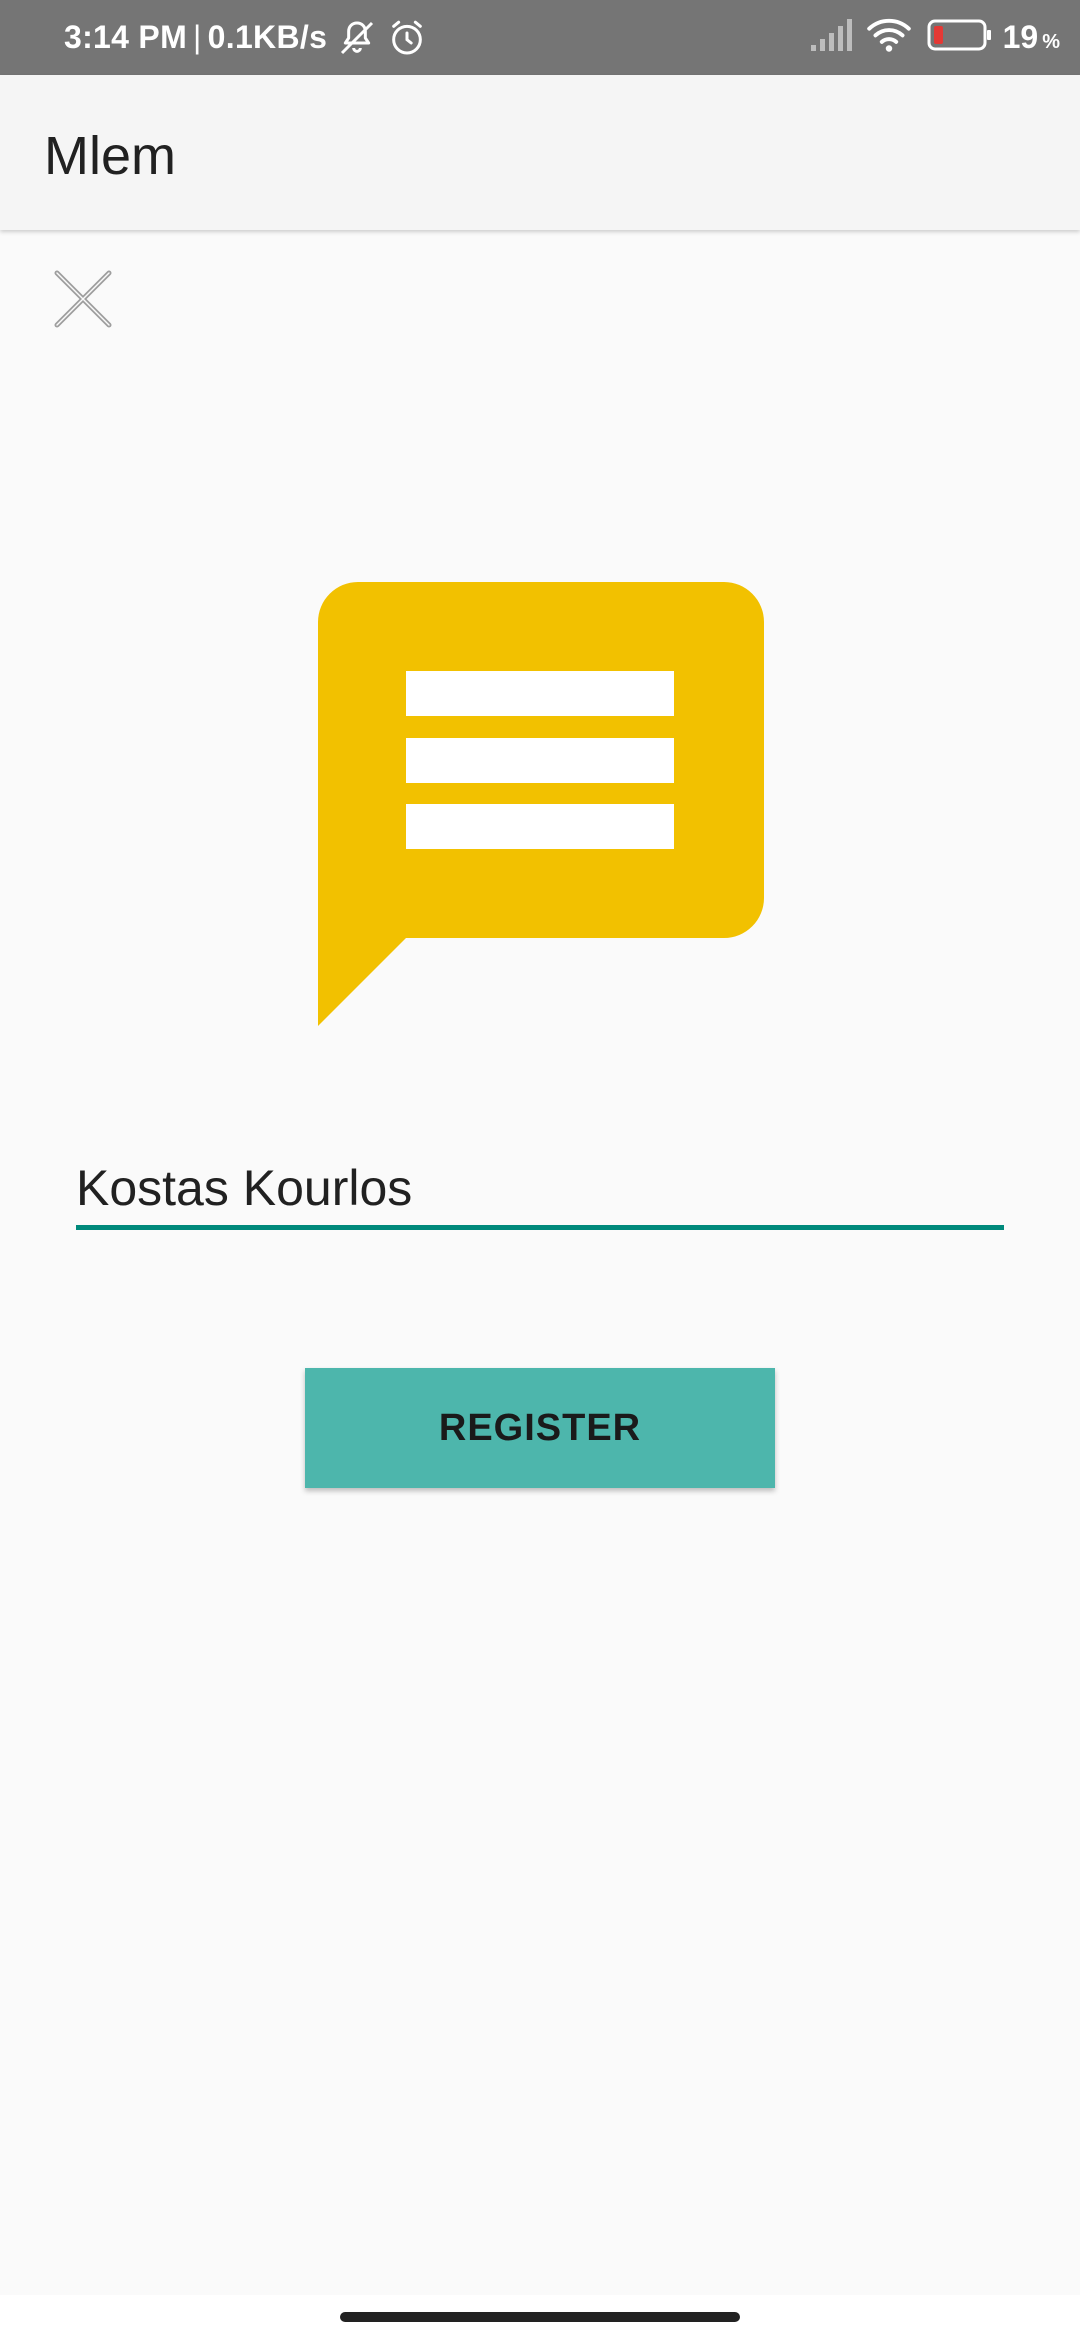 This screenshot has width=1080, height=2340. What do you see at coordinates (357, 38) in the screenshot?
I see `muted-bell-icon` at bounding box center [357, 38].